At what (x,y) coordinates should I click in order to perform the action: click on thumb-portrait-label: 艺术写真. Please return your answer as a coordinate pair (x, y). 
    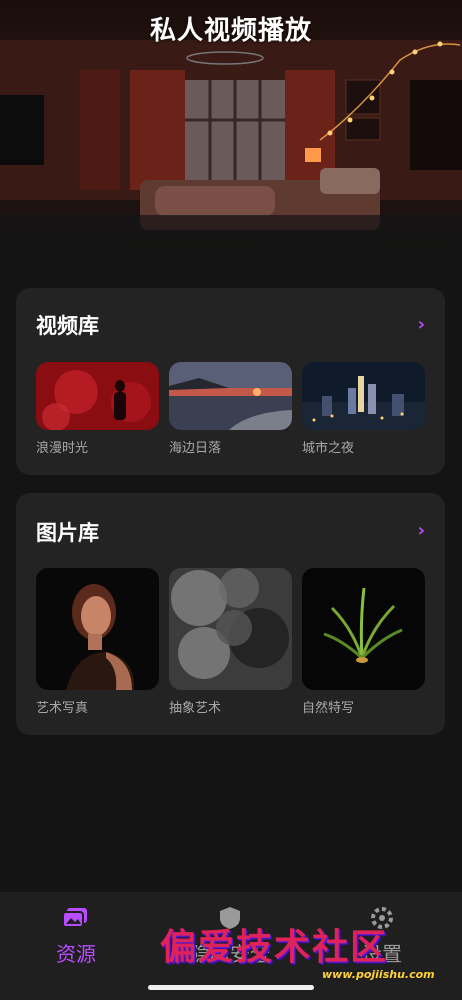
    Looking at the image, I should click on (62, 708).